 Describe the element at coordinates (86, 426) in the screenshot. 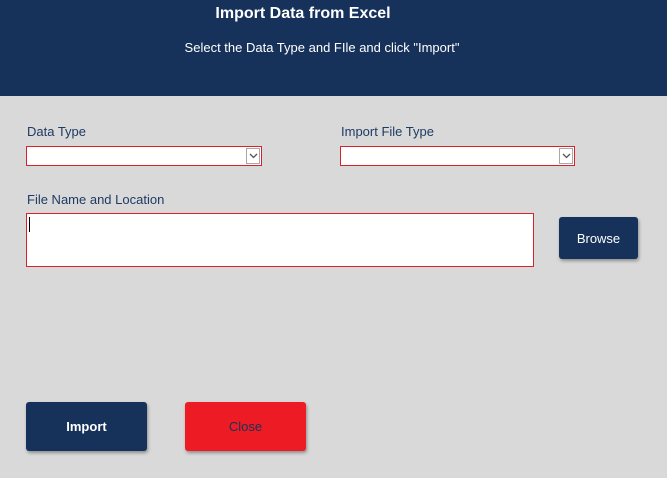

I see `import-button: Import` at that location.